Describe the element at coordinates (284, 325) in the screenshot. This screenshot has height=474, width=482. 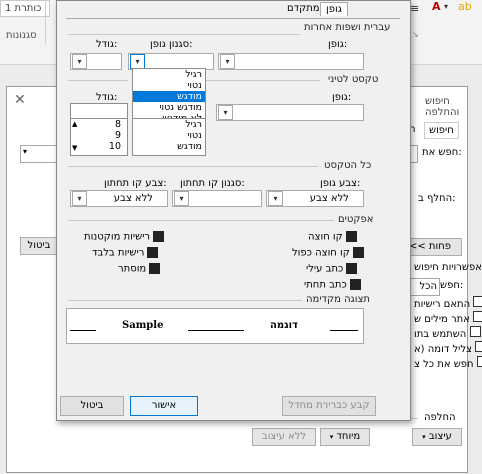
I see `preview-sample-hebrew: דוגמה` at that location.